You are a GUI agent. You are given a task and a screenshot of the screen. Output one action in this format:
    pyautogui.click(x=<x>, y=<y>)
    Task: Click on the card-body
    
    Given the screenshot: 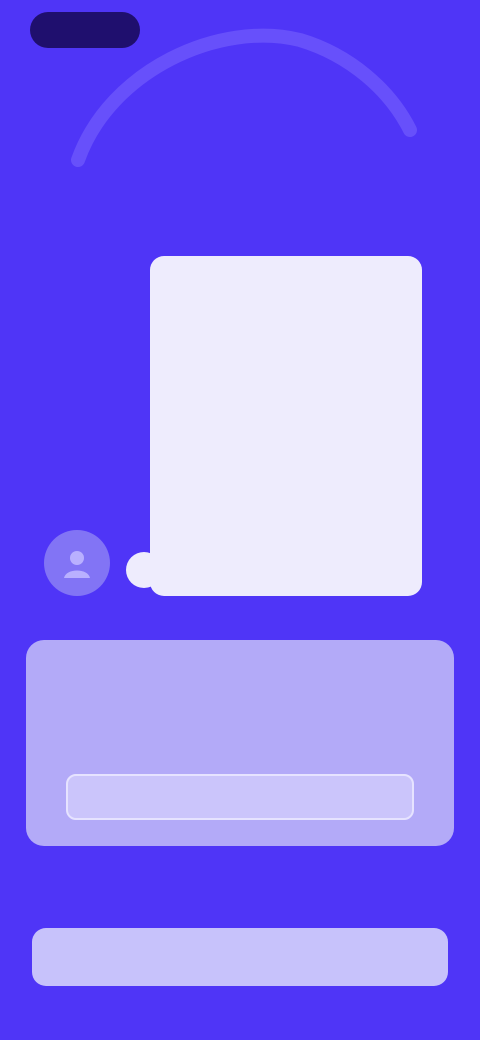 What is the action you would take?
    pyautogui.click(x=240, y=732)
    